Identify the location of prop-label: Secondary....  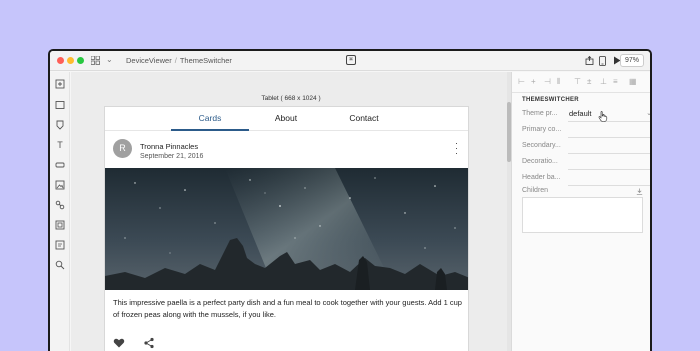
(541, 145).